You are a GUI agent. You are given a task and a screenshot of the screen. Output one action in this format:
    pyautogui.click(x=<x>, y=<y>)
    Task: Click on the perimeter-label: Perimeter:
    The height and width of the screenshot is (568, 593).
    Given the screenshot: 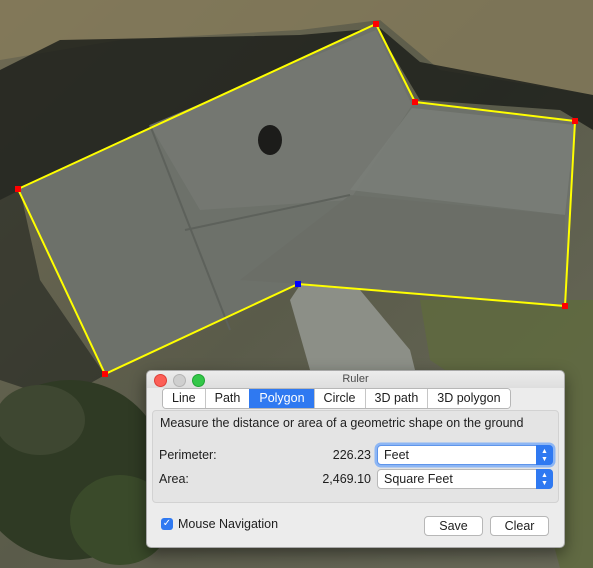 What is the action you would take?
    pyautogui.click(x=188, y=455)
    